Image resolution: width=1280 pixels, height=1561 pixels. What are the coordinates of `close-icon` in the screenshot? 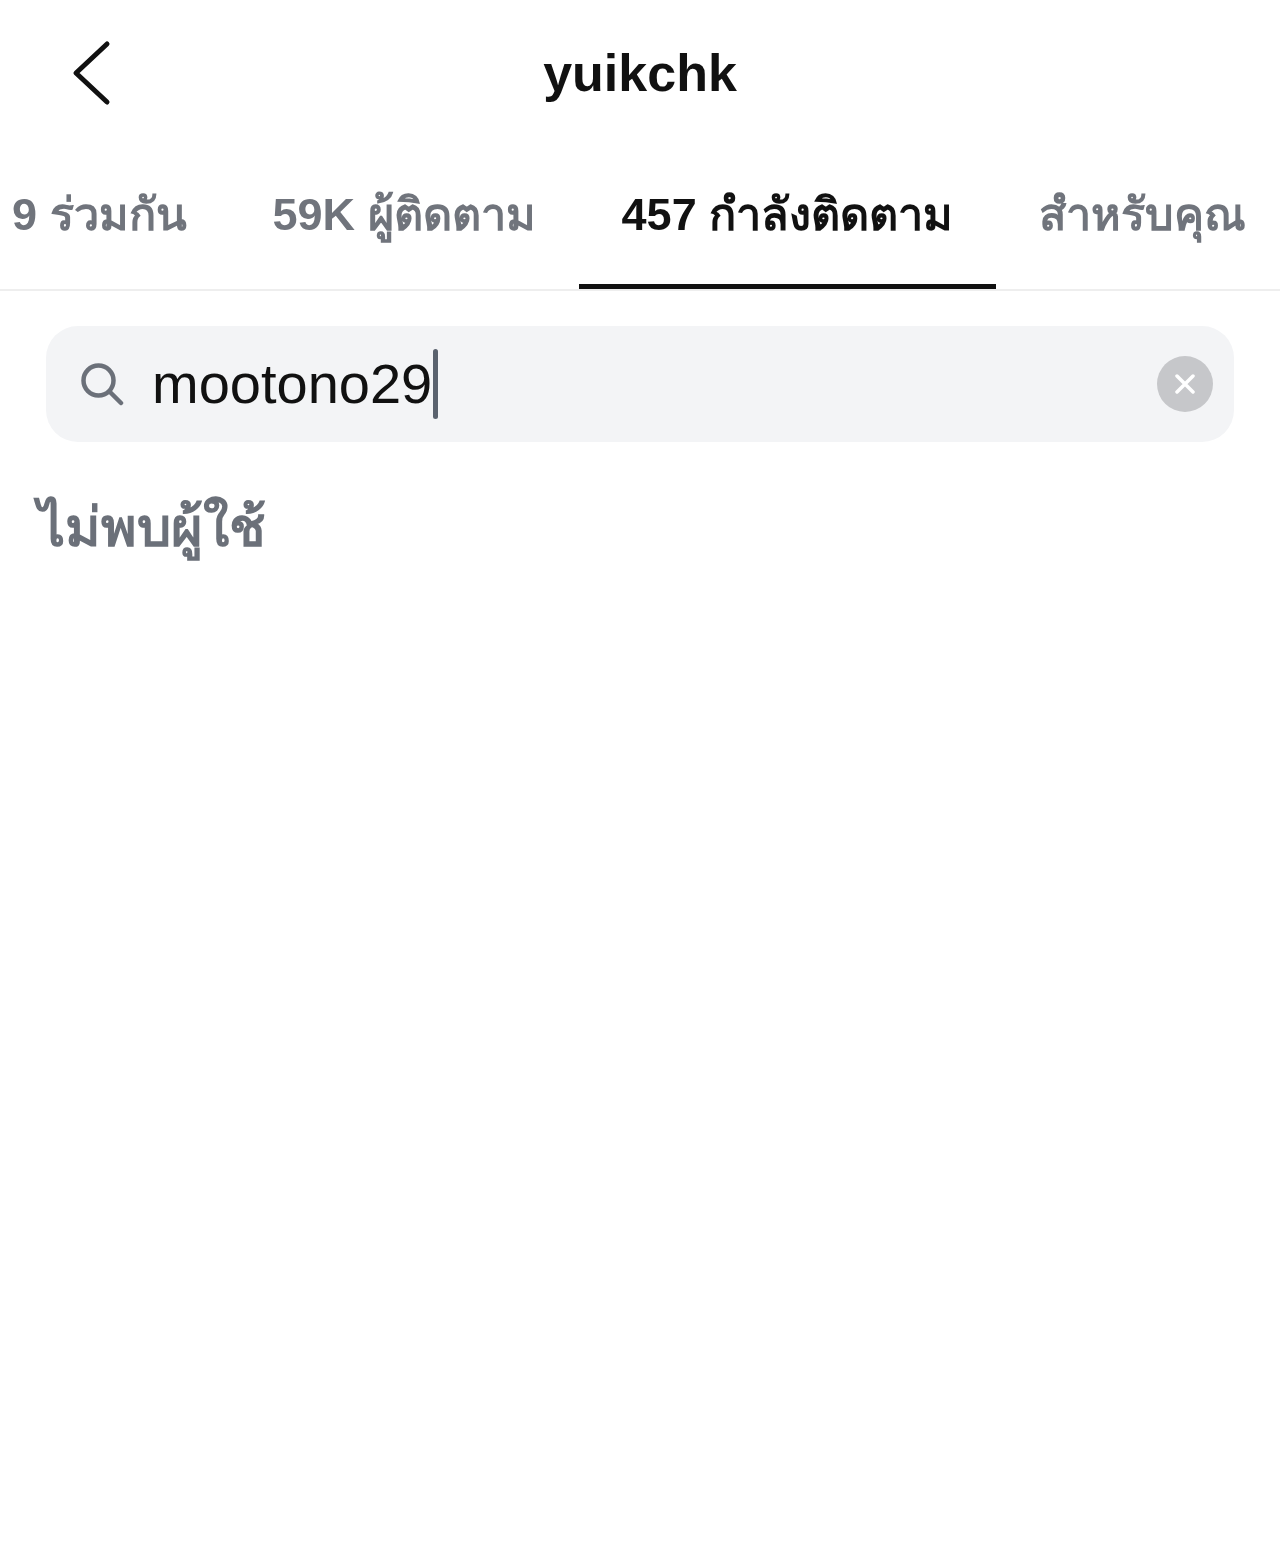 It's located at (1185, 384).